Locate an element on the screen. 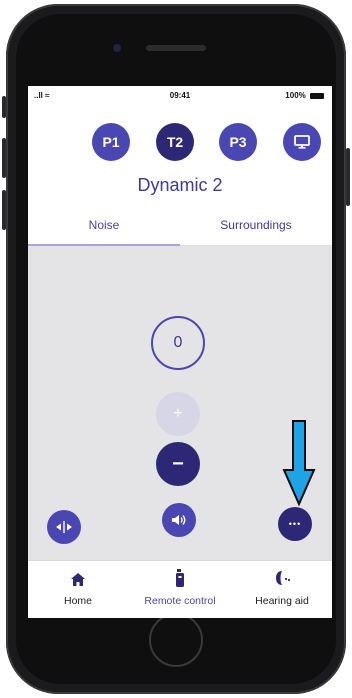  more-dots-icon: ••• is located at coordinates (295, 524).